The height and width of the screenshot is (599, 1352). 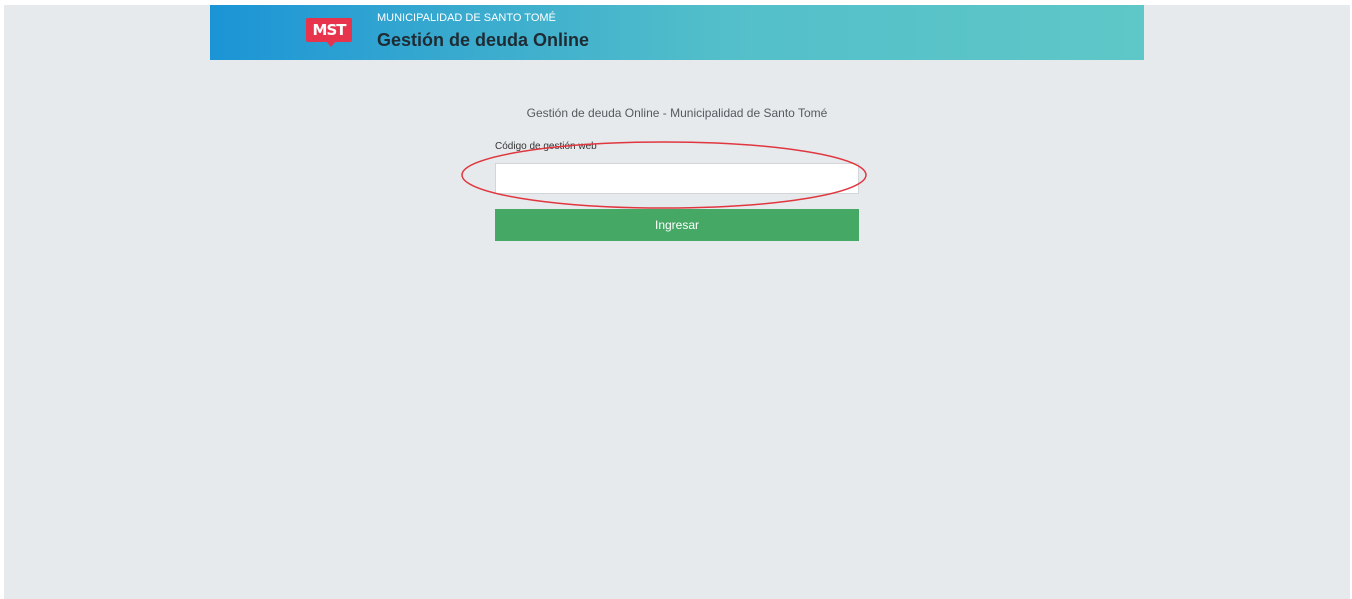 I want to click on submit-button: Ingresar, so click(x=677, y=225).